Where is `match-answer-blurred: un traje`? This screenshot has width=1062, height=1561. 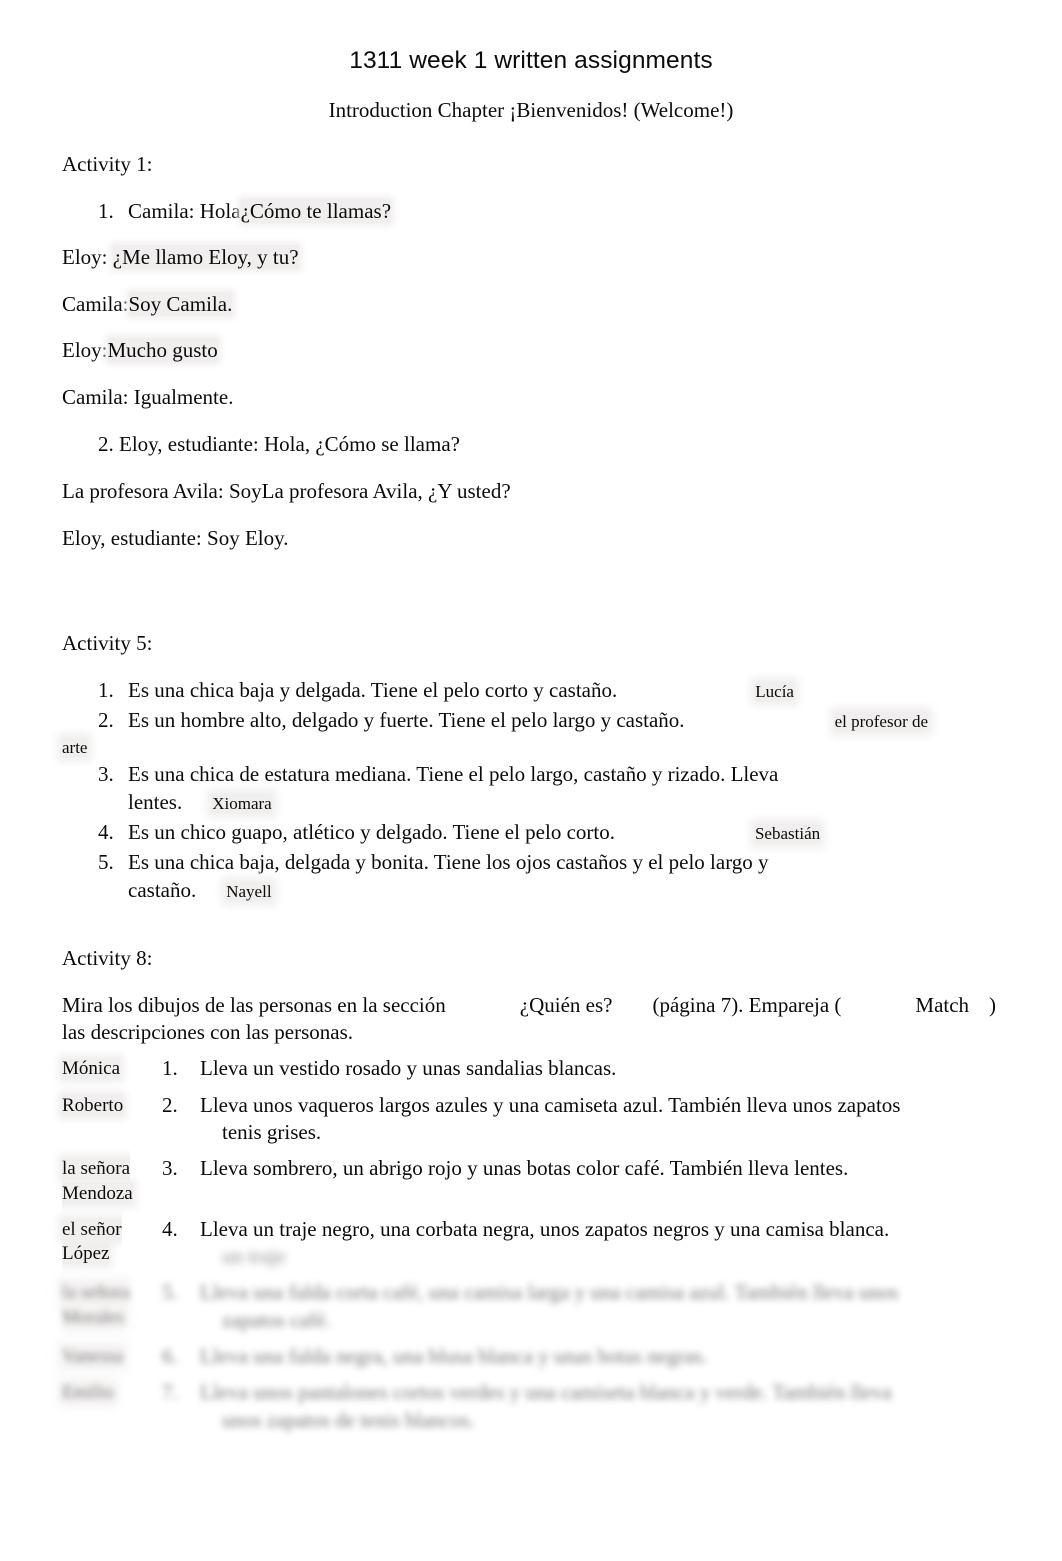
match-answer-blurred: un traje is located at coordinates (254, 1256).